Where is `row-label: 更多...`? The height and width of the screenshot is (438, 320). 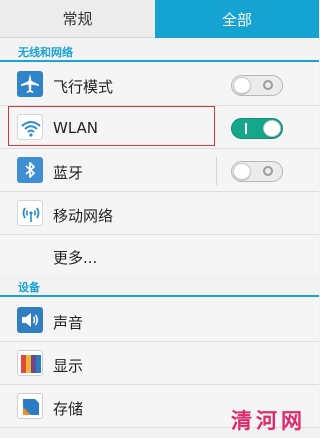 row-label: 更多... is located at coordinates (75, 258).